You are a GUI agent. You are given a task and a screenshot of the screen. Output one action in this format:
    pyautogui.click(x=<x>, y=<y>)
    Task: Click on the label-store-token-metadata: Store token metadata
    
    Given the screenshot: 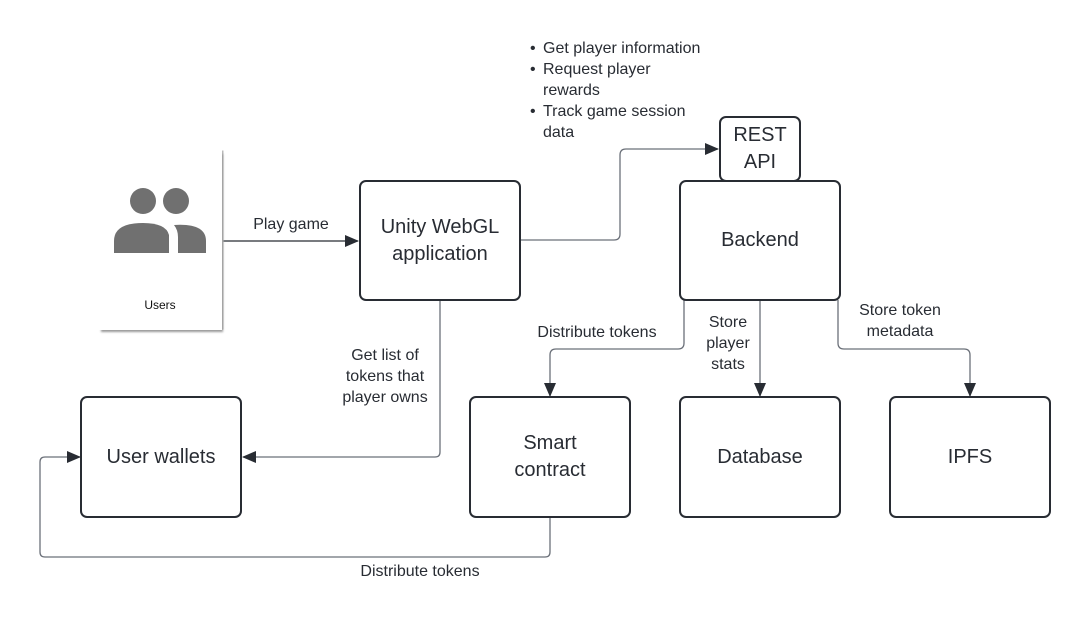 What is the action you would take?
    pyautogui.click(x=900, y=321)
    